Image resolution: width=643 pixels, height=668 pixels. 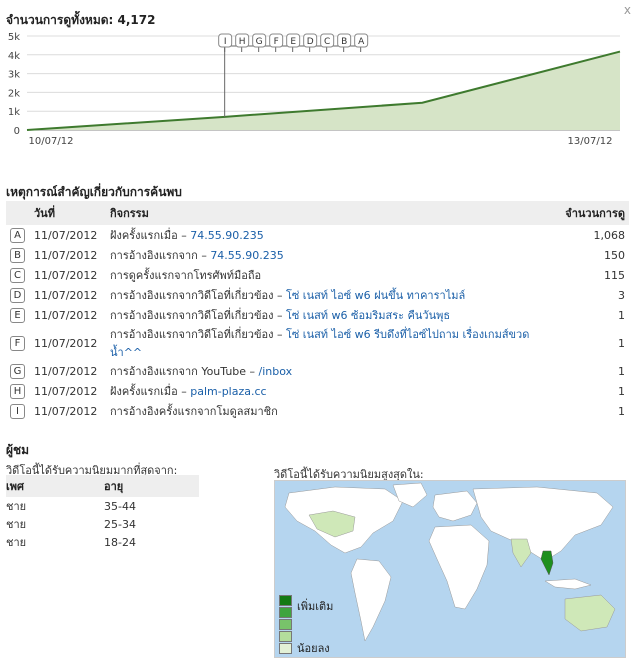 I want to click on event-activity-text: การอ้างอิงแรกจาก –, so click(x=160, y=255).